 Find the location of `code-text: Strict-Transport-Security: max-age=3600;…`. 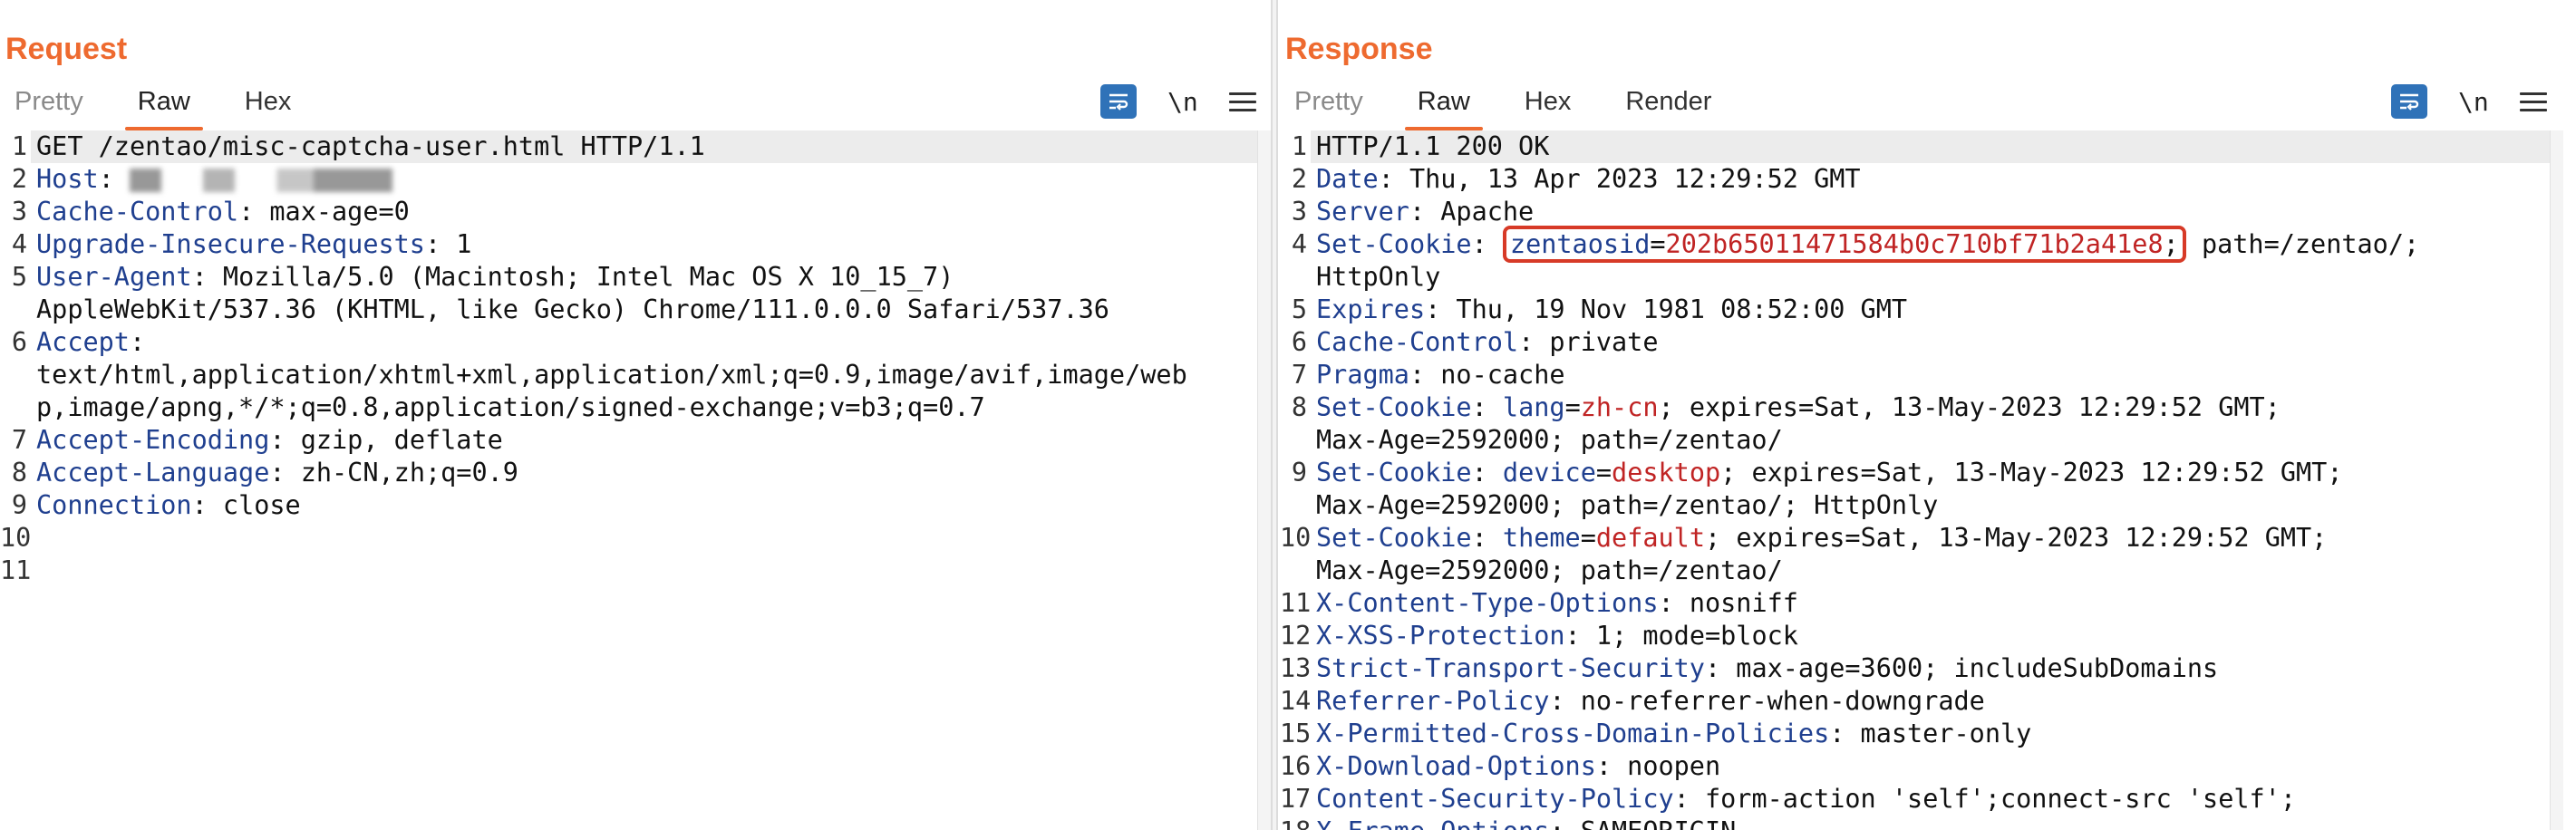

code-text: Strict-Transport-Security: max-age=3600;… is located at coordinates (1931, 668).